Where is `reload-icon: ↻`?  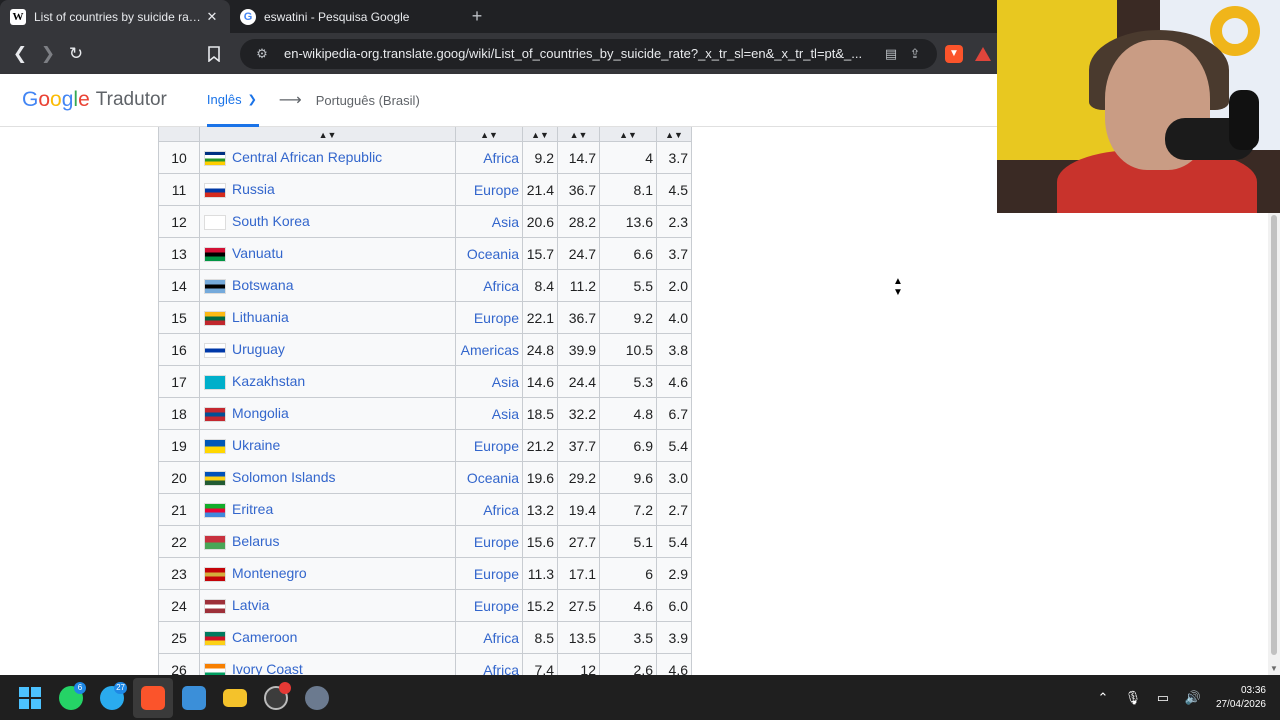 reload-icon: ↻ is located at coordinates (76, 54).